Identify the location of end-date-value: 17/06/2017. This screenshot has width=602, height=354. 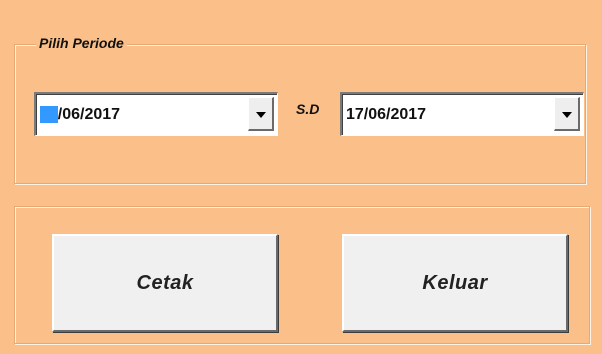
(386, 115).